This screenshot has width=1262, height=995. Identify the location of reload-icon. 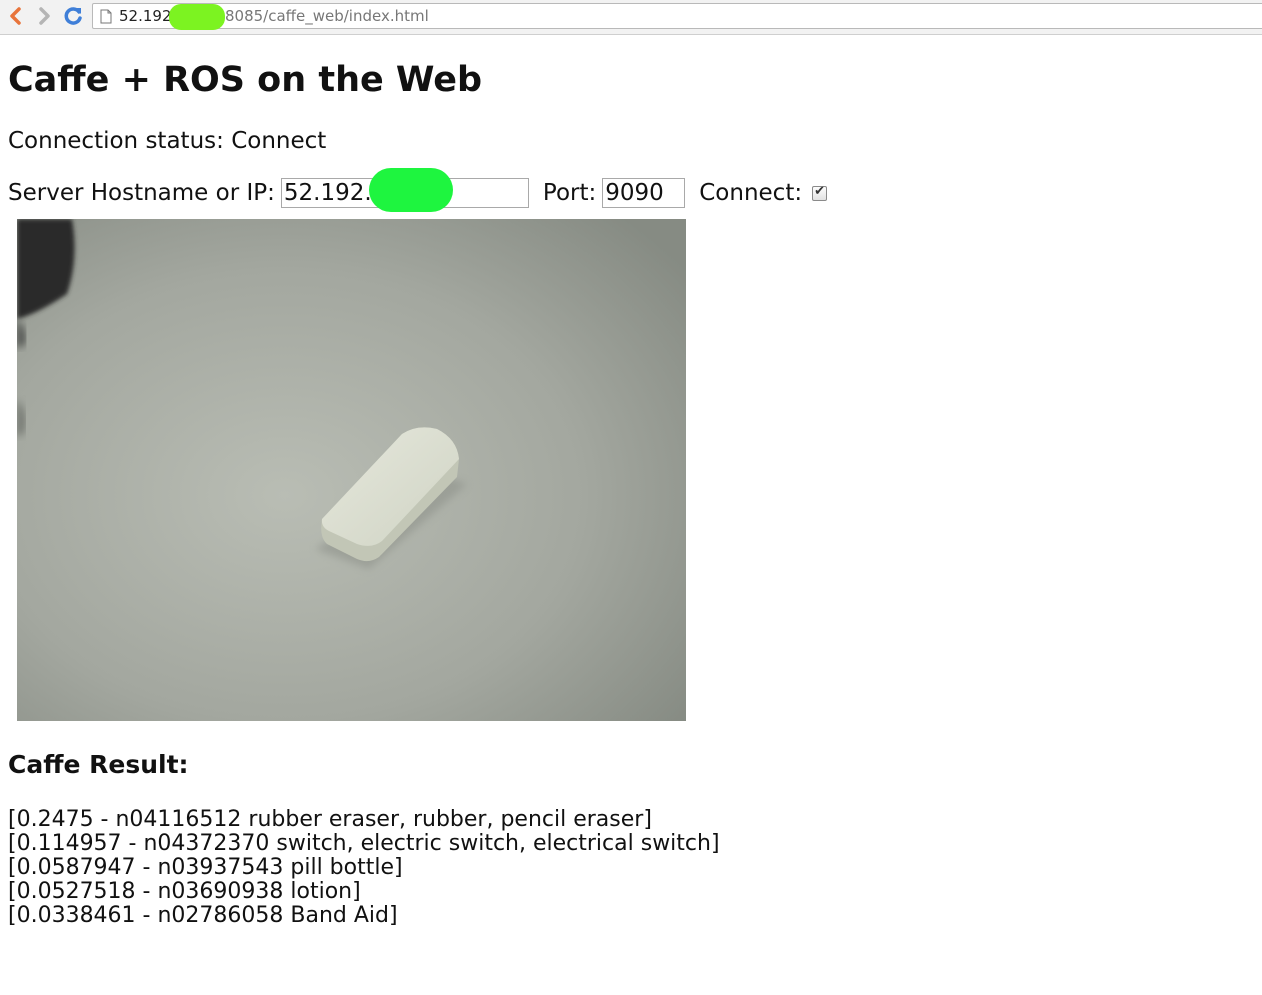
(73, 16).